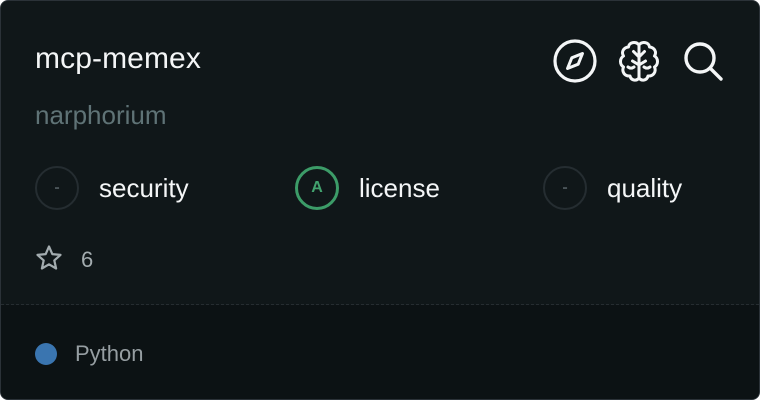 The image size is (760, 400). I want to click on score-license: A license, so click(367, 188).